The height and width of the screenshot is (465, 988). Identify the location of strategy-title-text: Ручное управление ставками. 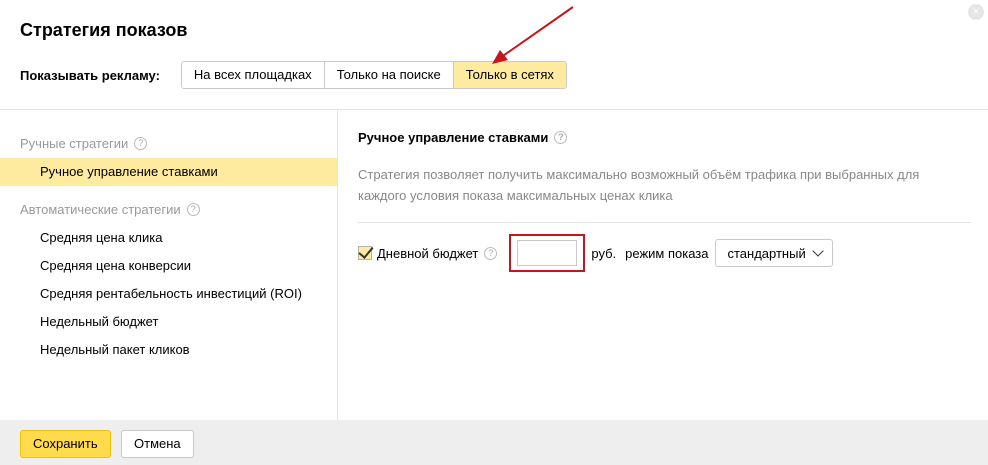
(453, 137).